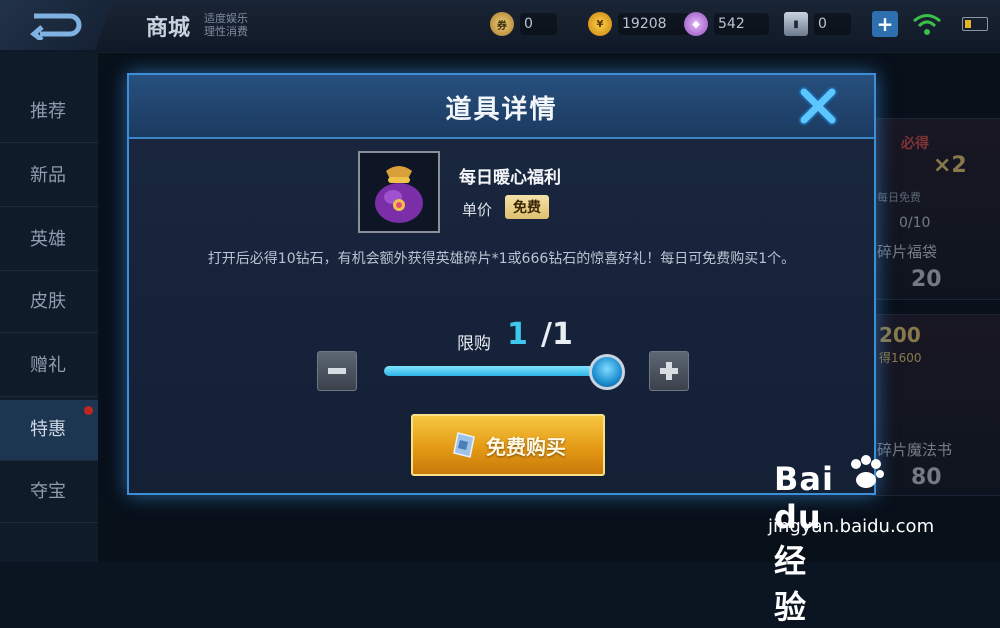 This screenshot has width=1000, height=628. I want to click on item-icon-frame, so click(399, 192).